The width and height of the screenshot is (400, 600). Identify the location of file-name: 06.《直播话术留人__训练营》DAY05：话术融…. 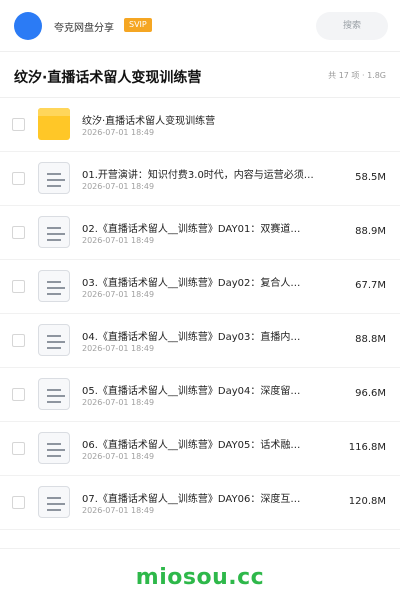
(210, 443).